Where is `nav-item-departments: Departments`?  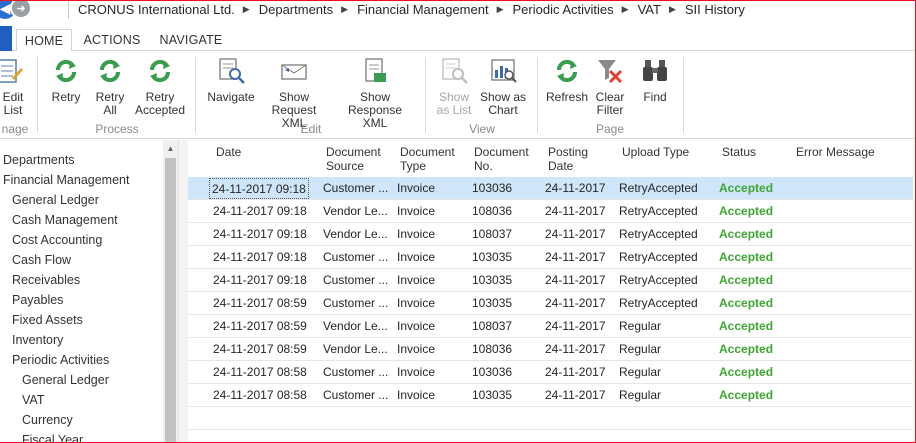 nav-item-departments: Departments is located at coordinates (39, 160).